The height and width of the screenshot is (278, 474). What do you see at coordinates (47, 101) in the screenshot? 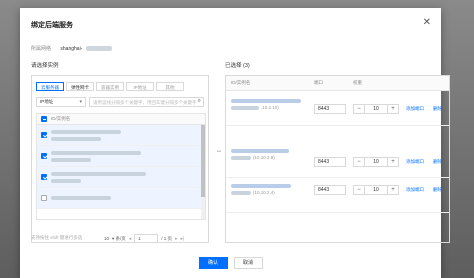
I see `filter-type-value: IP地址` at bounding box center [47, 101].